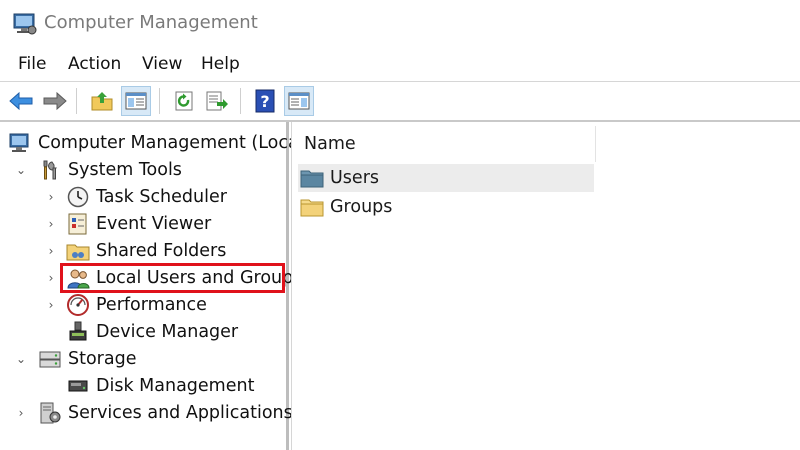  What do you see at coordinates (330, 144) in the screenshot?
I see `column-header-label: Name` at bounding box center [330, 144].